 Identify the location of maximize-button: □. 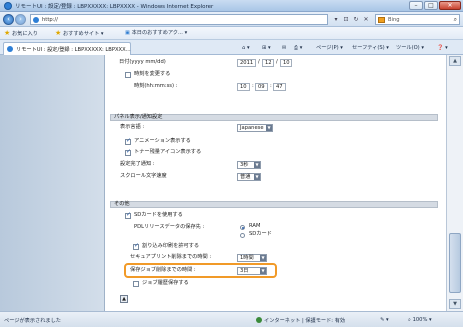
(431, 5).